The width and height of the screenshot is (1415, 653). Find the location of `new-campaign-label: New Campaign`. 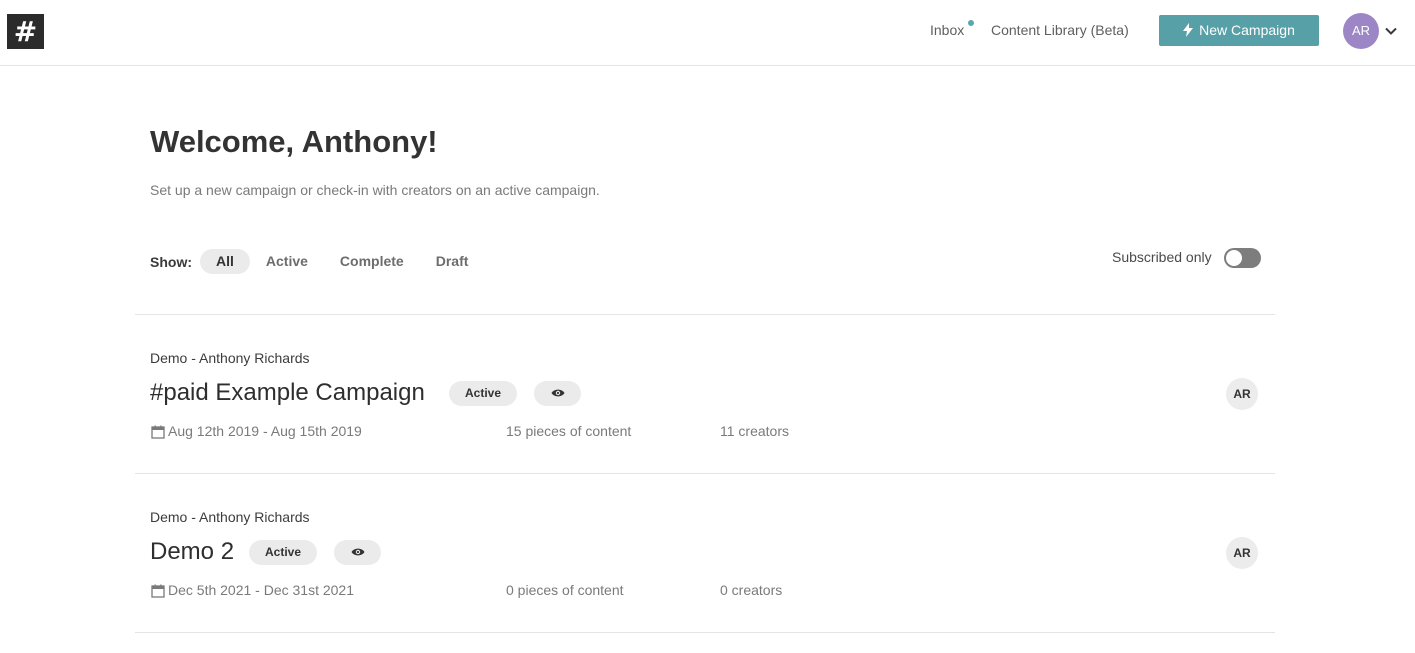

new-campaign-label: New Campaign is located at coordinates (1247, 30).